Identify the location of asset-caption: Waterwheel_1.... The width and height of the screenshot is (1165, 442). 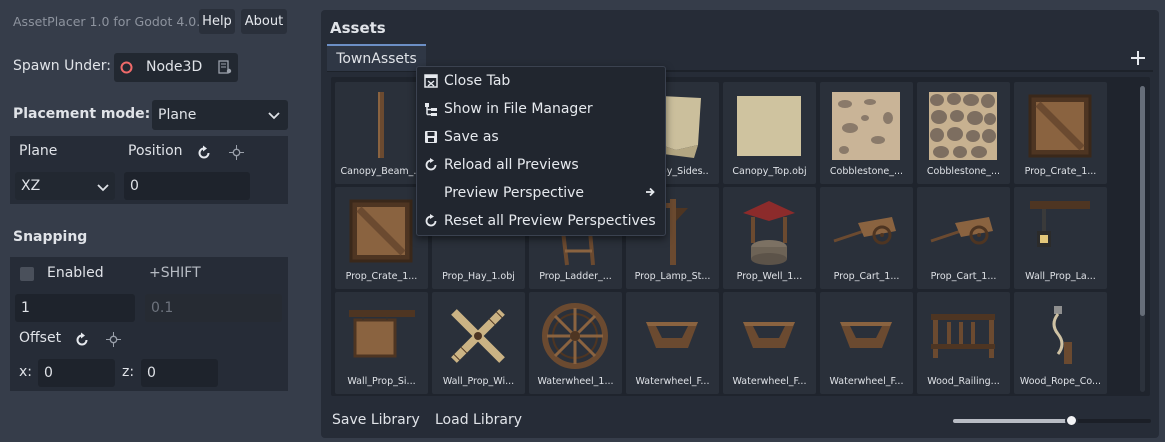
(575, 381).